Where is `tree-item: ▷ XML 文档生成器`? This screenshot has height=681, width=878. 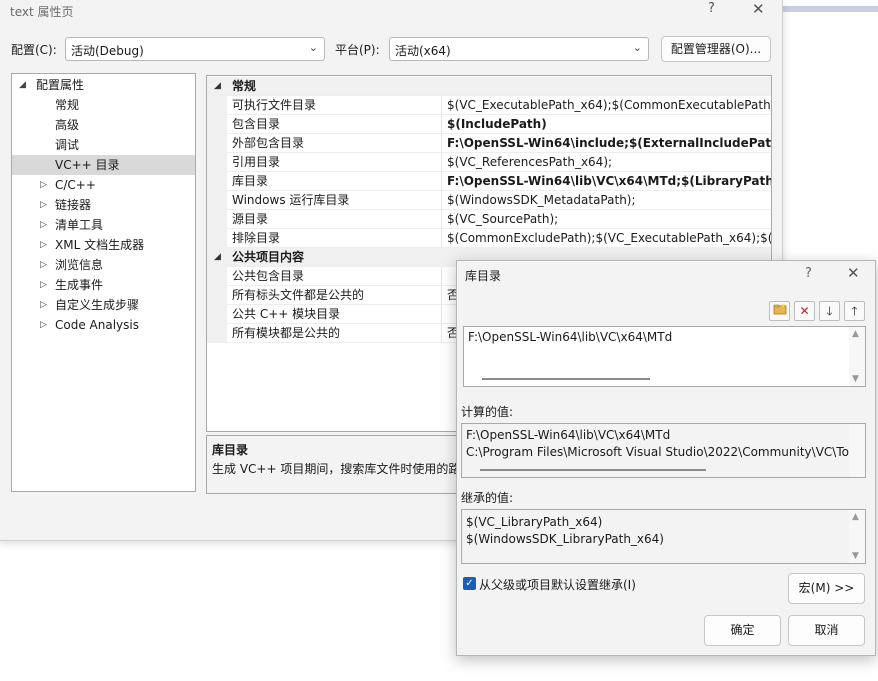
tree-item: ▷ XML 文档生成器 is located at coordinates (103, 245).